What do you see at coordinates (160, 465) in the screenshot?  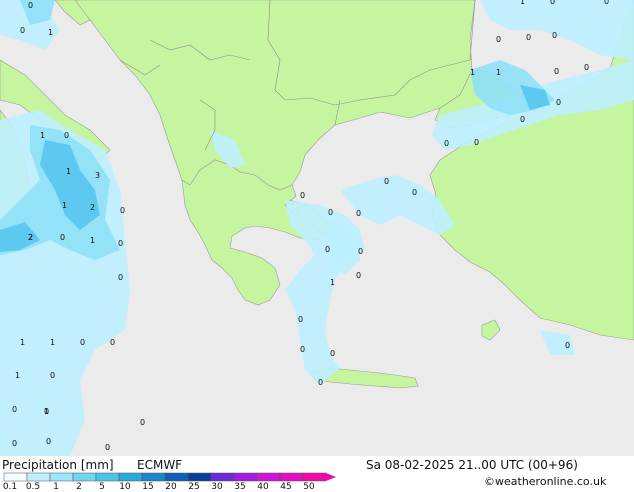 I see `model-name: ECMWF` at bounding box center [160, 465].